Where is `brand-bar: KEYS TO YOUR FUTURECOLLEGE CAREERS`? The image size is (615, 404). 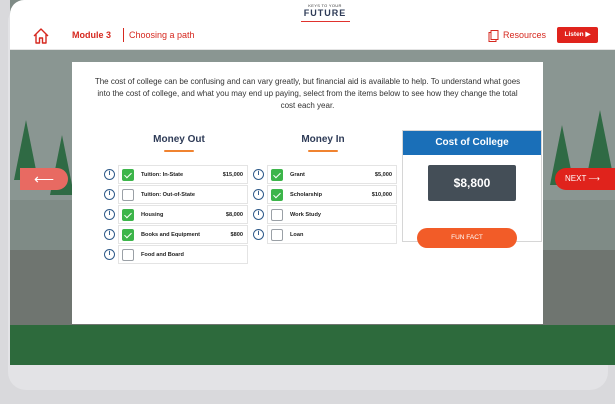
brand-bar: KEYS TO YOUR FUTURECOLLEGE CAREERS is located at coordinates (312, 13).